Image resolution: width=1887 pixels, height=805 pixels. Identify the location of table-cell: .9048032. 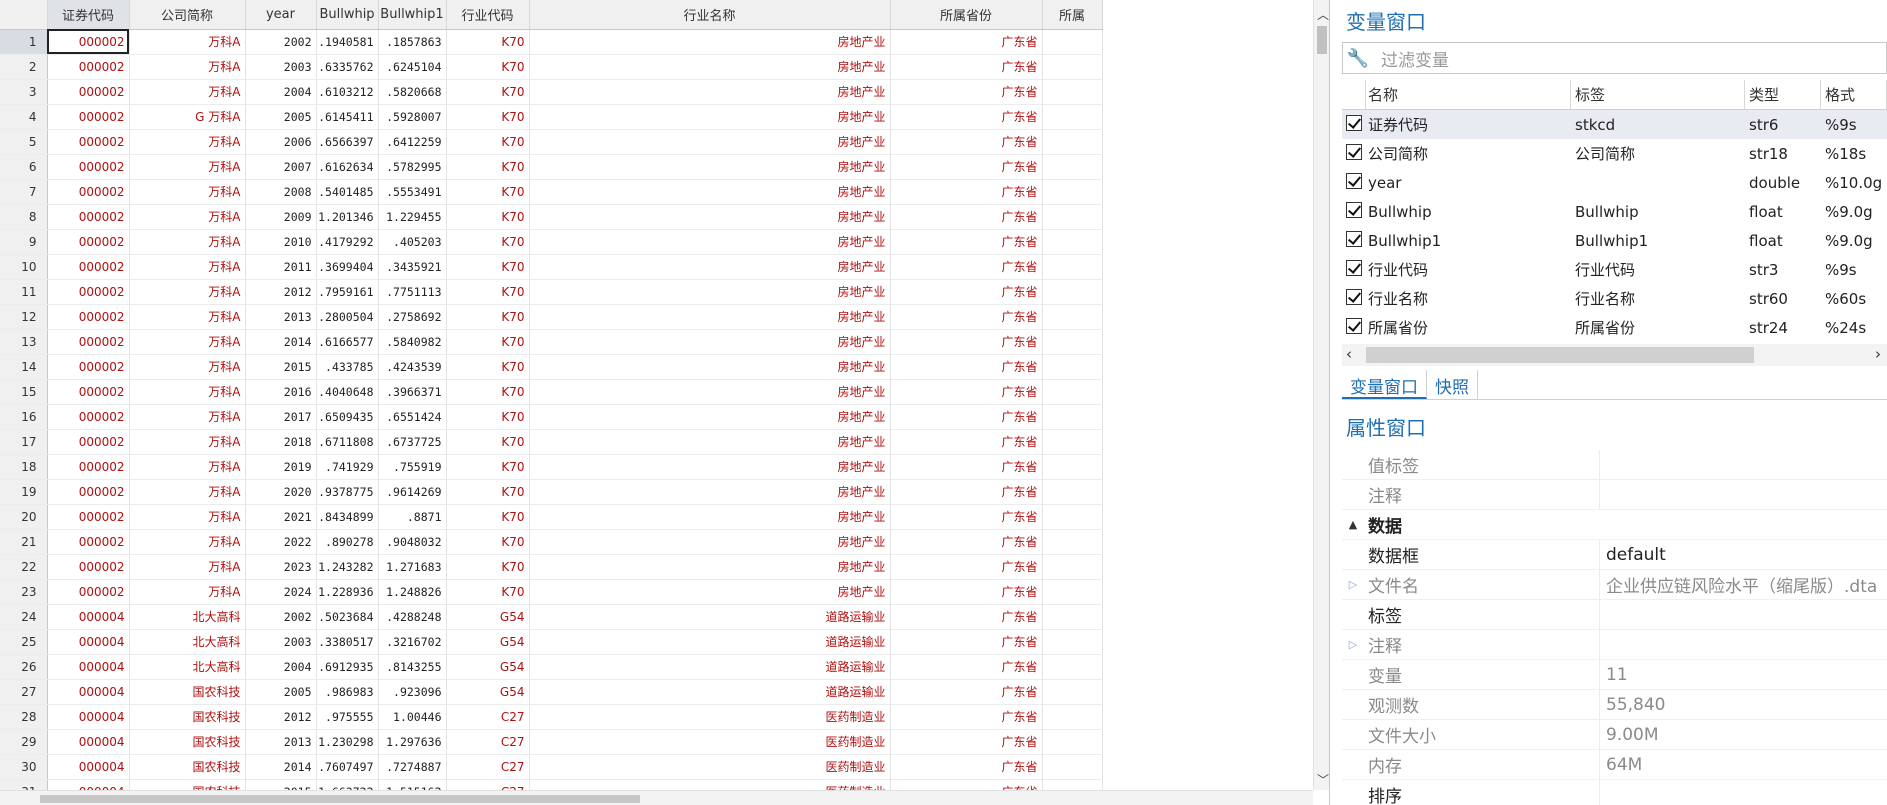
(412, 542).